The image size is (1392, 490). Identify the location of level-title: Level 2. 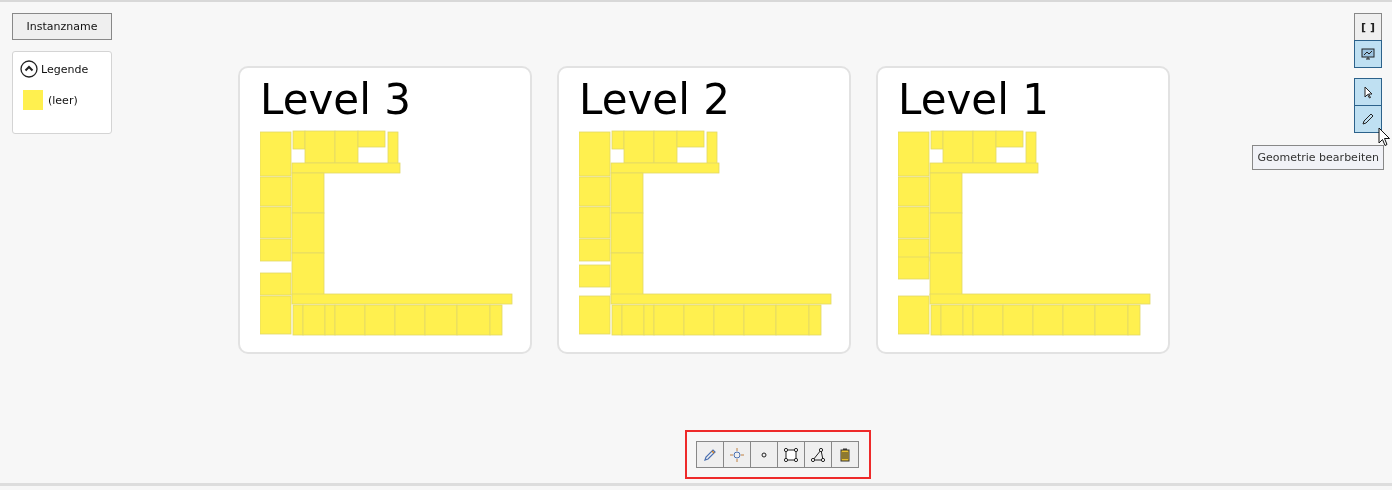
(655, 100).